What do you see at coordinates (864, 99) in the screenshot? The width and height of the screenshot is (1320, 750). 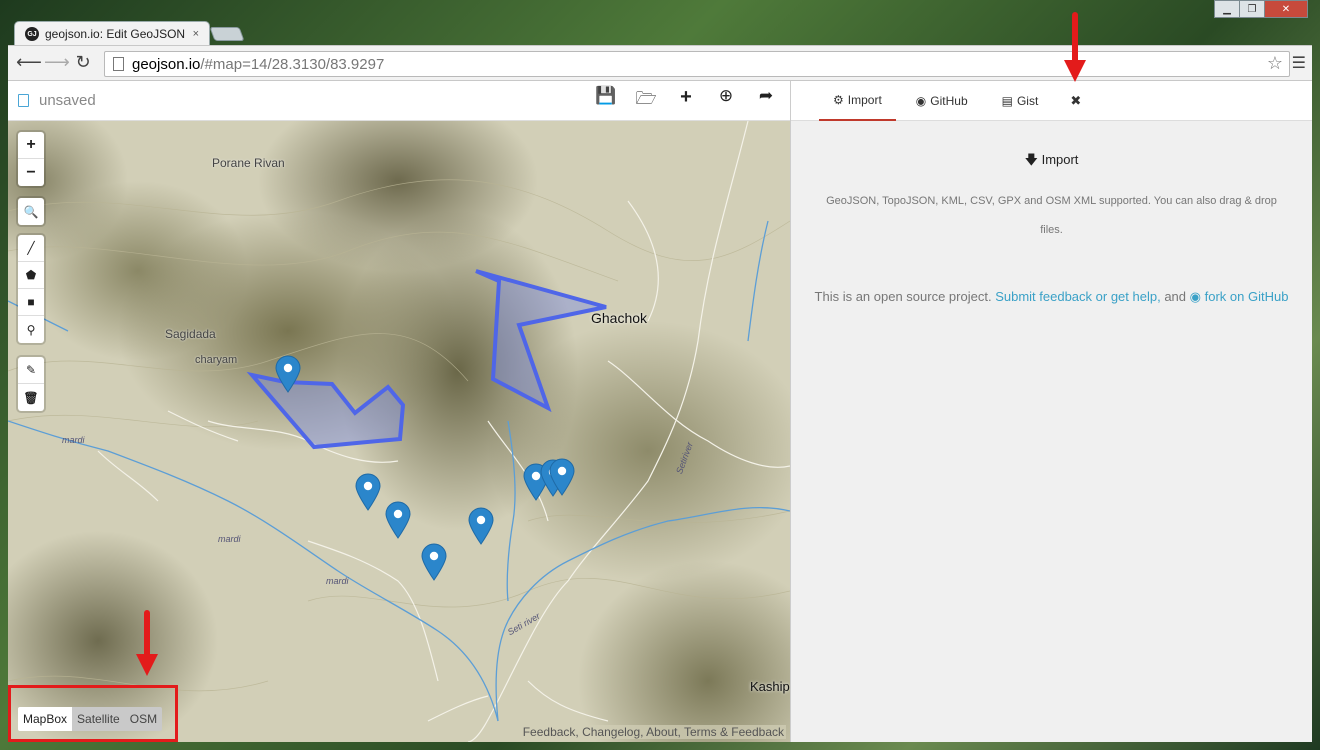 I see `tab-label: Import` at bounding box center [864, 99].